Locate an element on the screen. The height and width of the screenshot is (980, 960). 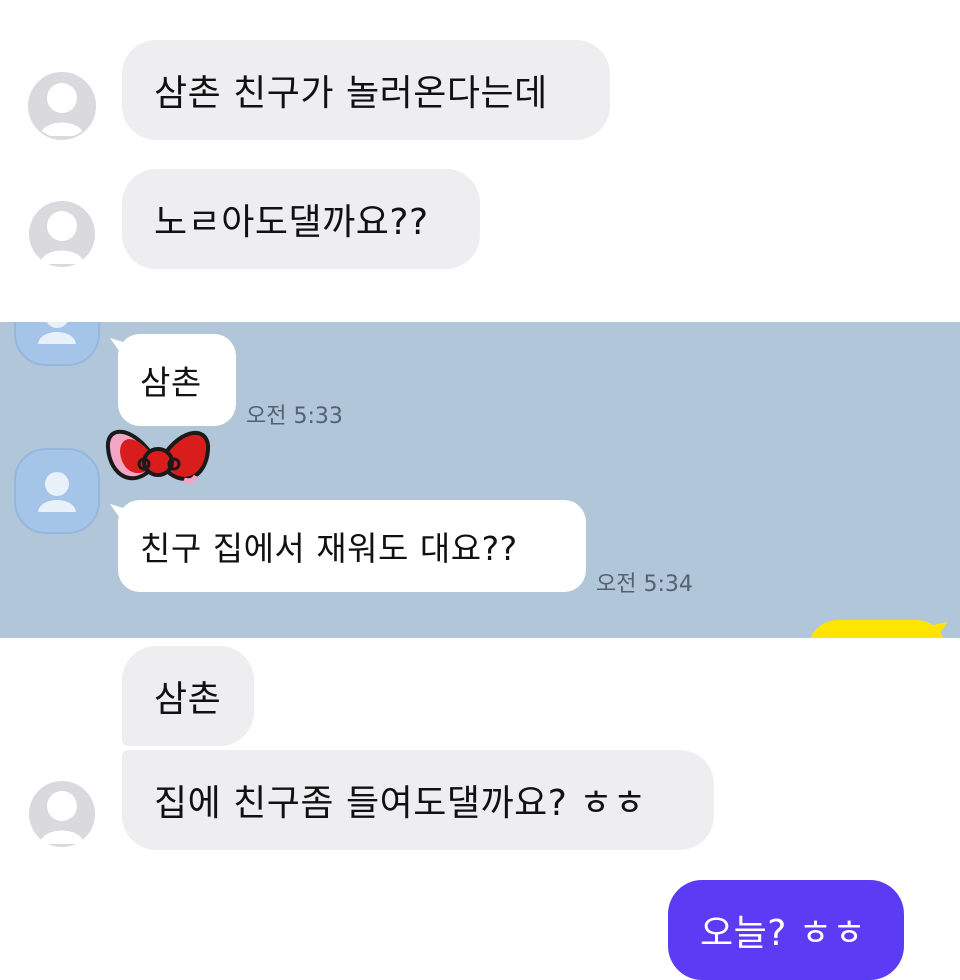
my-message-bubble: 오늘? ㅎㅎ is located at coordinates (786, 930).